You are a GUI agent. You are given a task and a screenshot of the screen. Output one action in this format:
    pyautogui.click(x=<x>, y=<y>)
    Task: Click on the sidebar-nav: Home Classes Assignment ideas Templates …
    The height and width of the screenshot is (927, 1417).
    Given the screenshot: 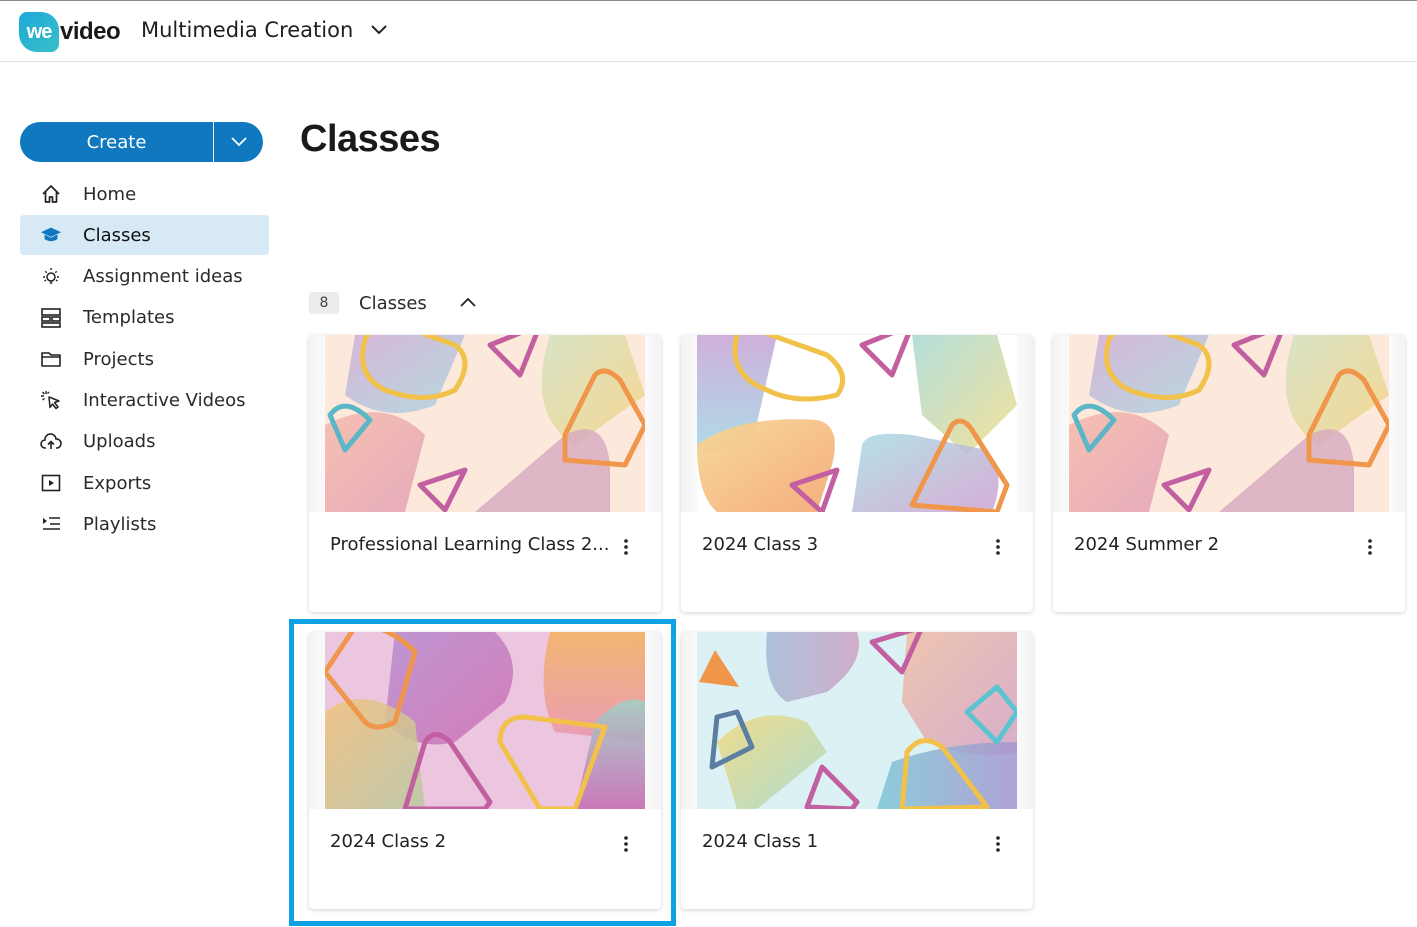 What is the action you would take?
    pyautogui.click(x=144, y=360)
    